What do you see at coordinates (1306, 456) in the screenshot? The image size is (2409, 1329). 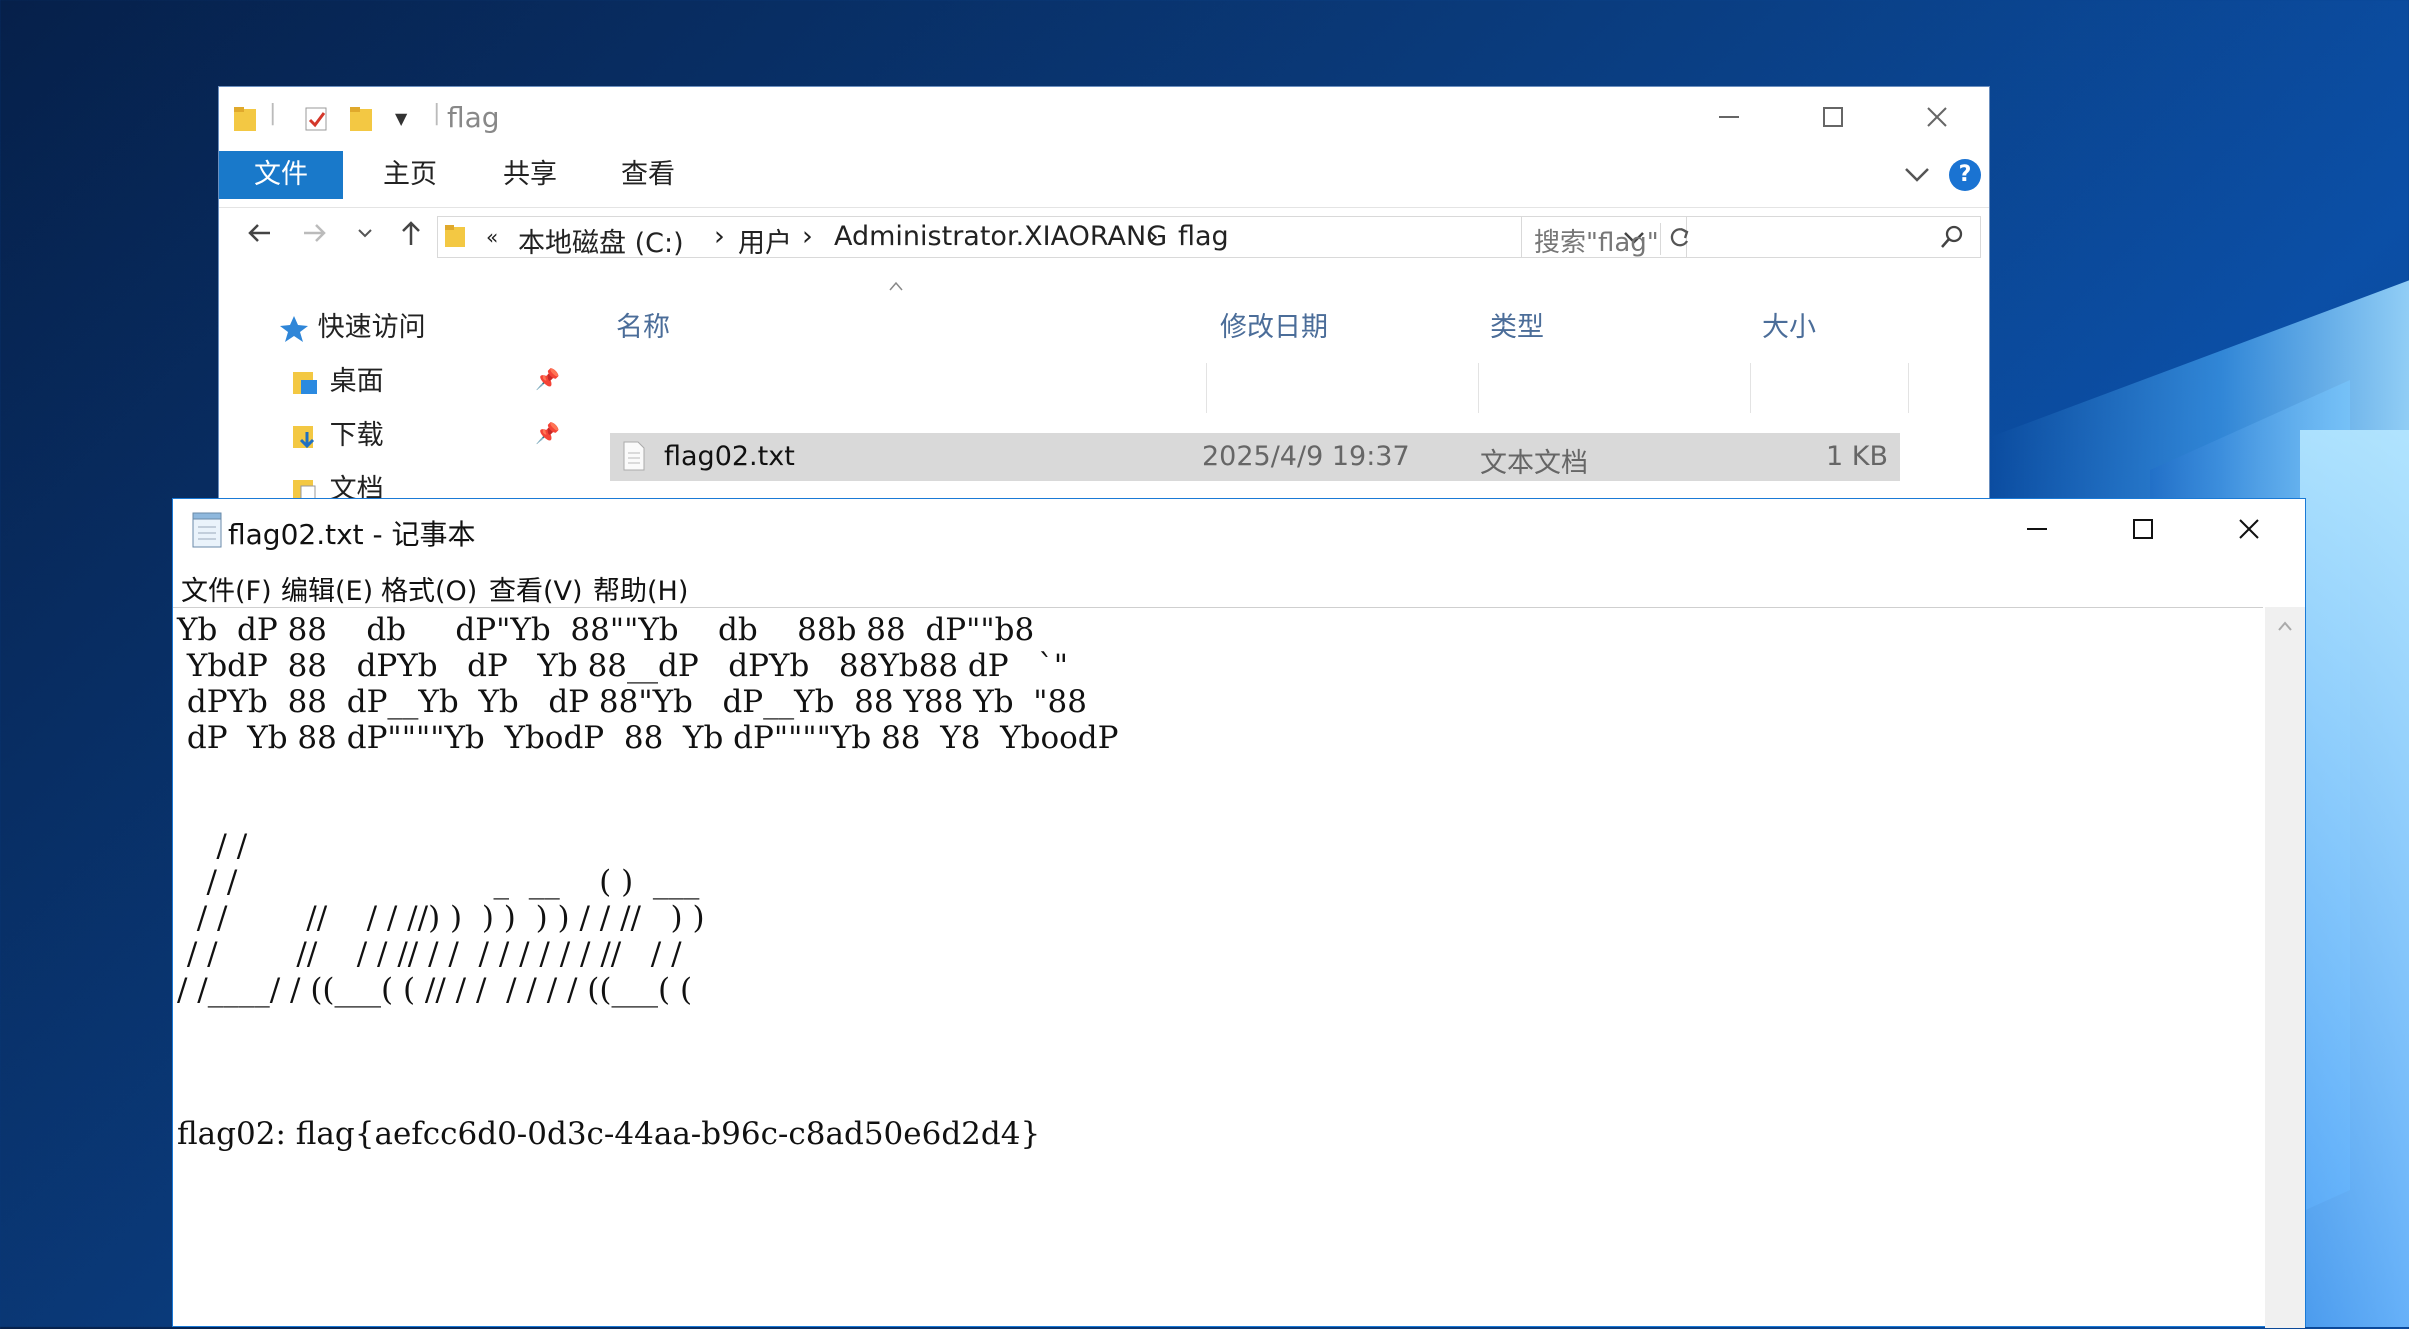 I see `file-modified: 2025/4/9 19:37` at bounding box center [1306, 456].